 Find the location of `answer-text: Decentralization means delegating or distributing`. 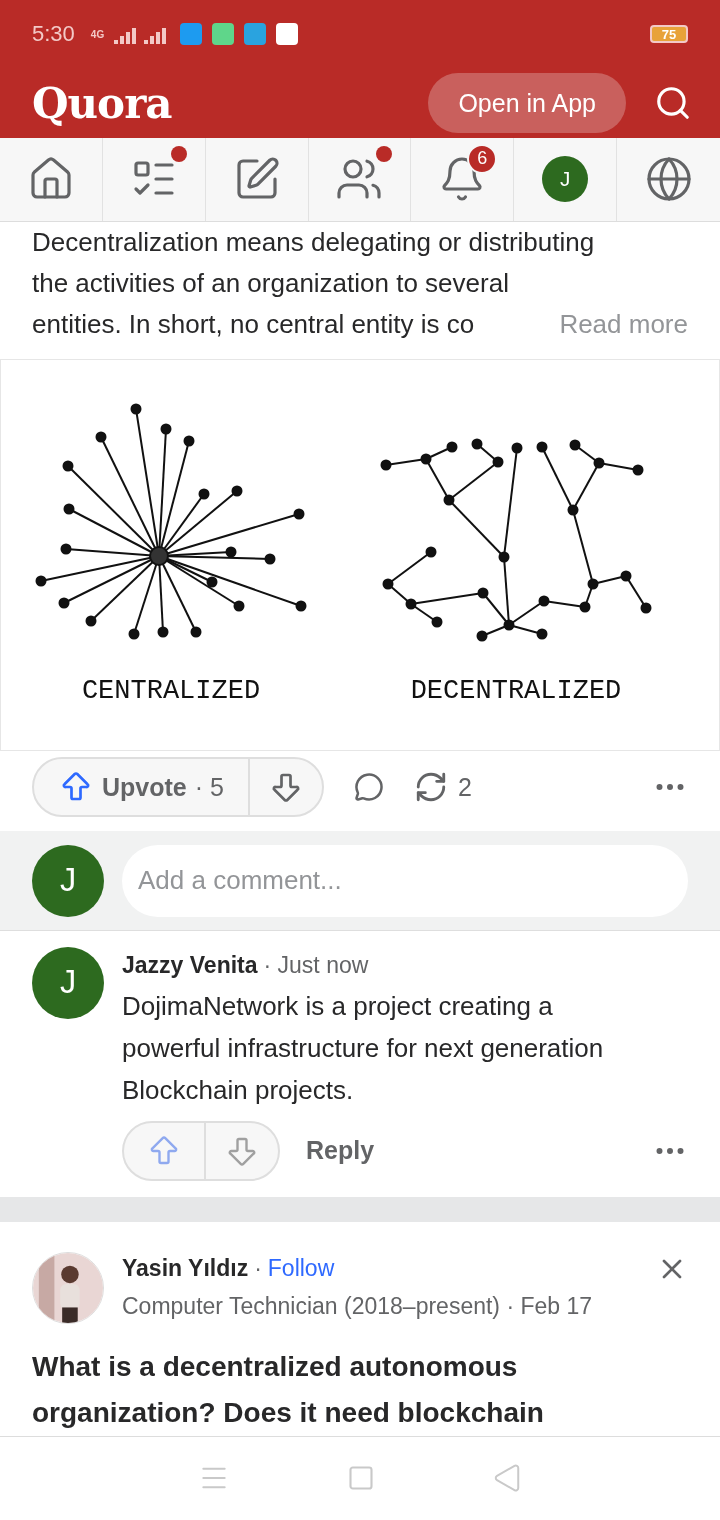

answer-text: Decentralization means delegating or distributing is located at coordinates (313, 242).